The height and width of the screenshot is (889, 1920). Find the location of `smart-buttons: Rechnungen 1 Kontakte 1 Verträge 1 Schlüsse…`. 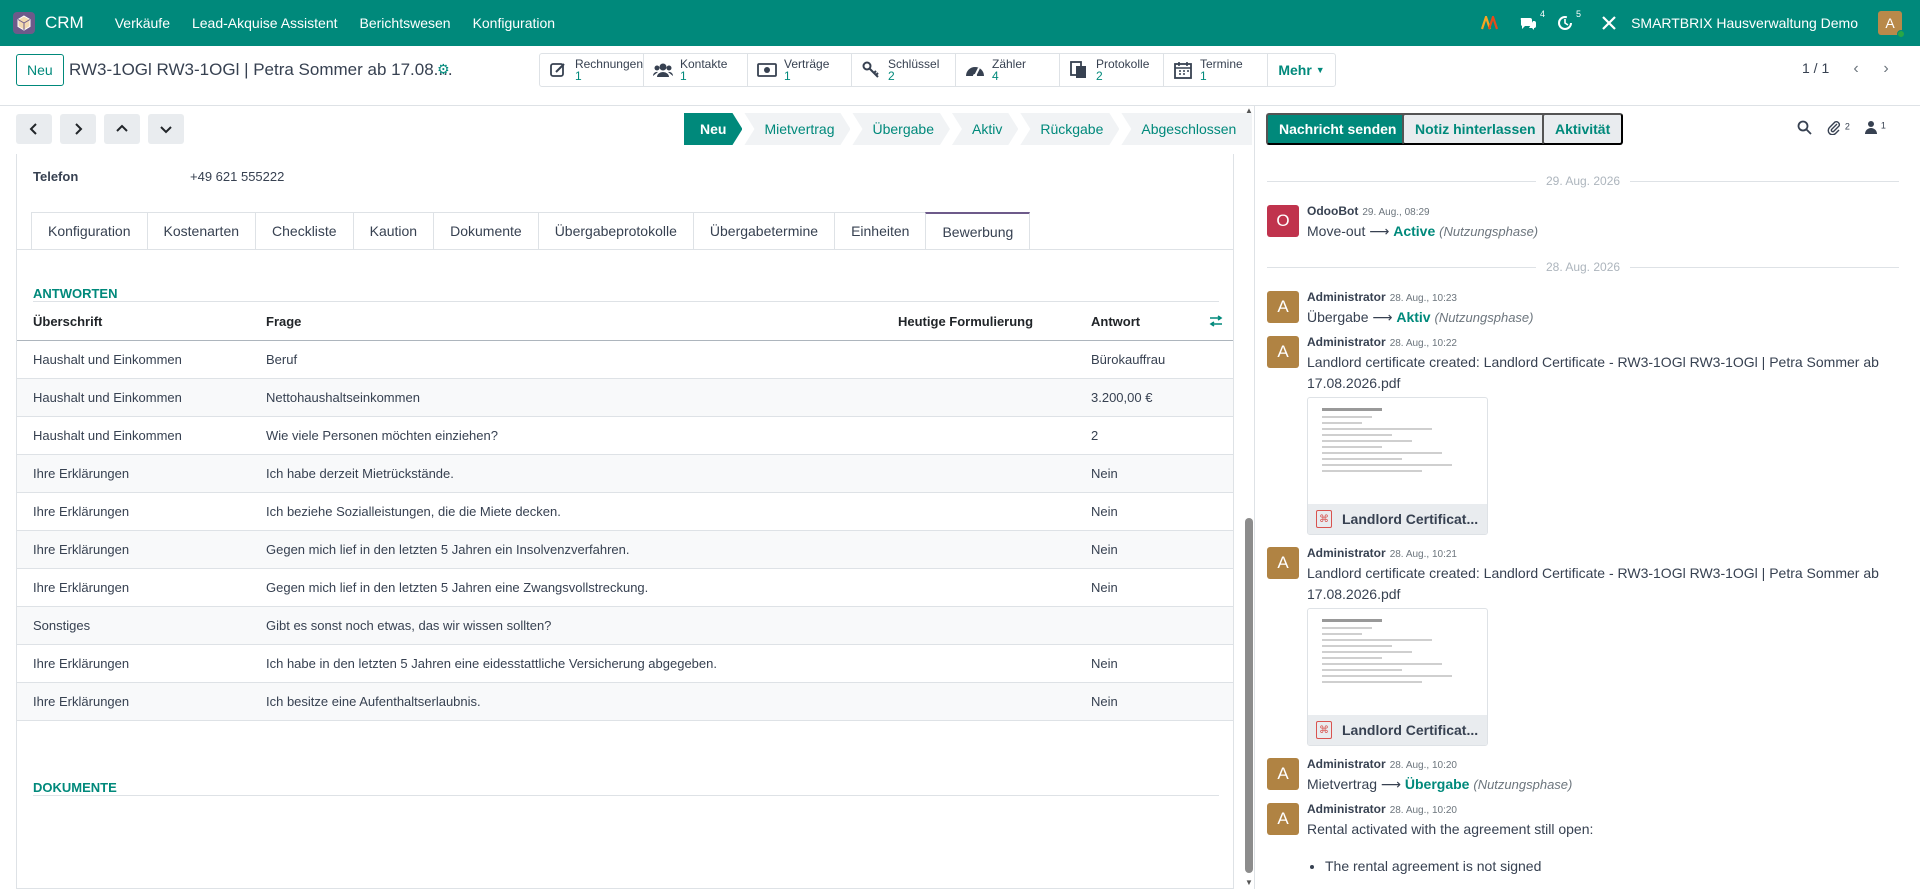

smart-buttons: Rechnungen 1 Kontakte 1 Verträge 1 Schlüsse… is located at coordinates (937, 70).